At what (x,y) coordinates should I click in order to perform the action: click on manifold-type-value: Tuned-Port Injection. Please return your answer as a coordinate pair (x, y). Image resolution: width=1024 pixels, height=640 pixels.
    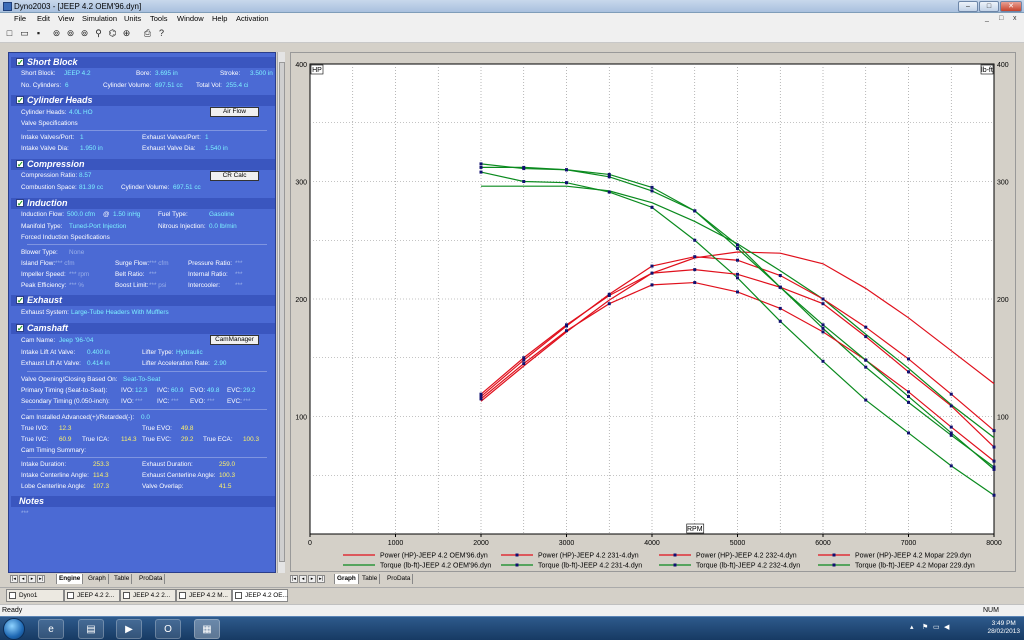
    Looking at the image, I should click on (97, 227).